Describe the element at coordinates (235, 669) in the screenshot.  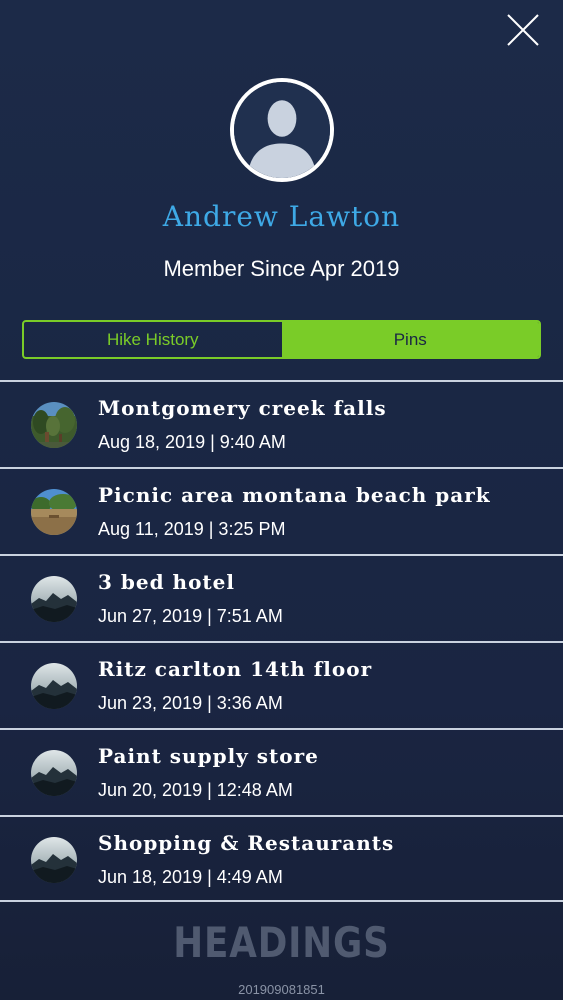
I see `pin-title: Ritz carlton 14th floor` at that location.